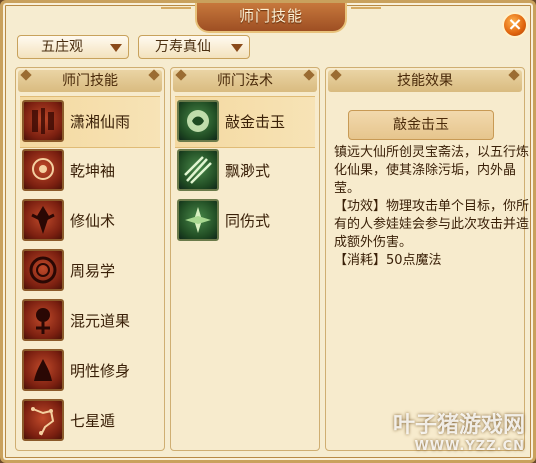 The image size is (536, 463). I want to click on skill-row: 七星遁, so click(90, 421).